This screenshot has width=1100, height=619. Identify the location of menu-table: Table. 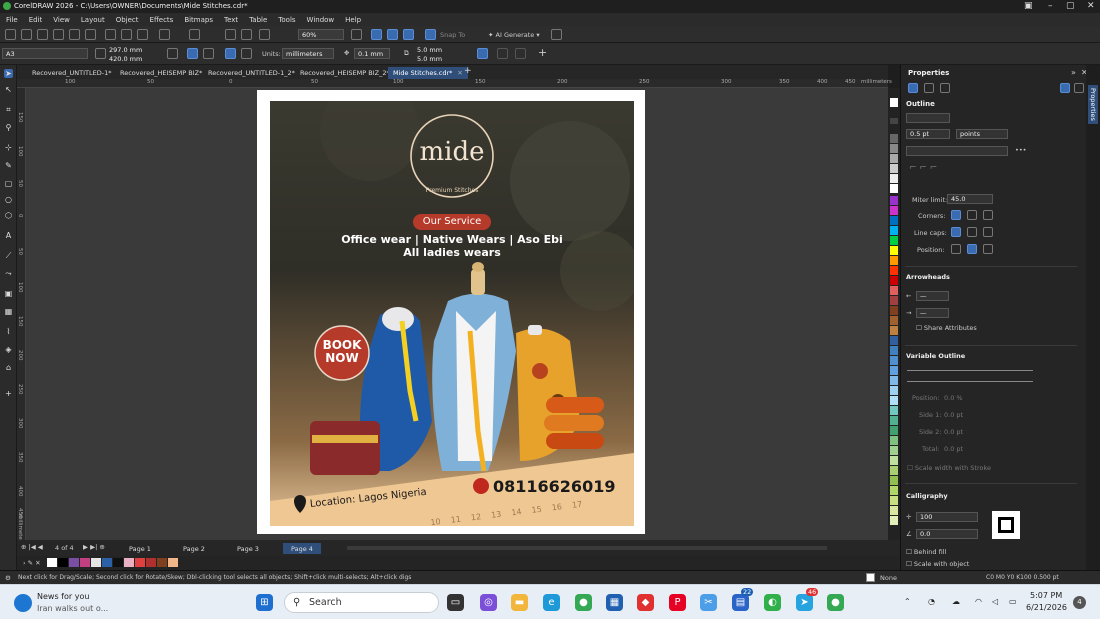
(258, 20).